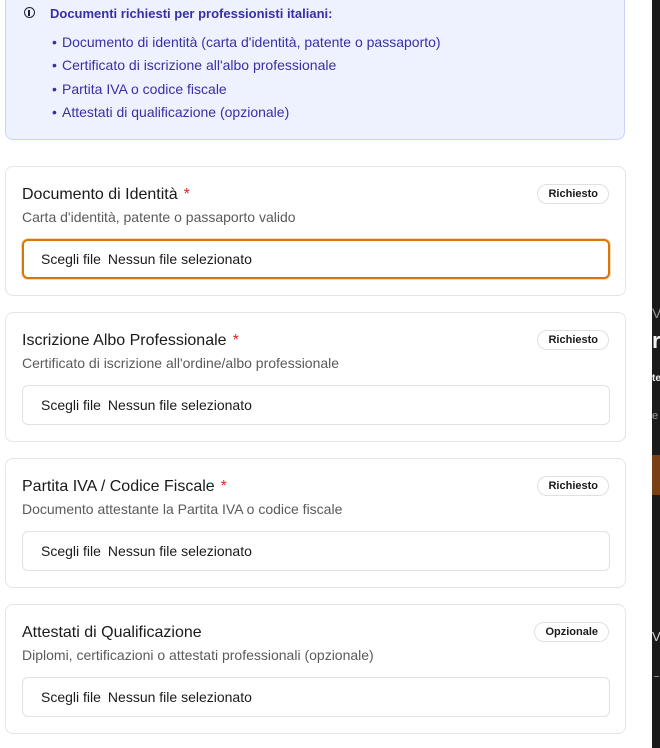 The height and width of the screenshot is (748, 660). I want to click on background-button-fragment, so click(656, 475).